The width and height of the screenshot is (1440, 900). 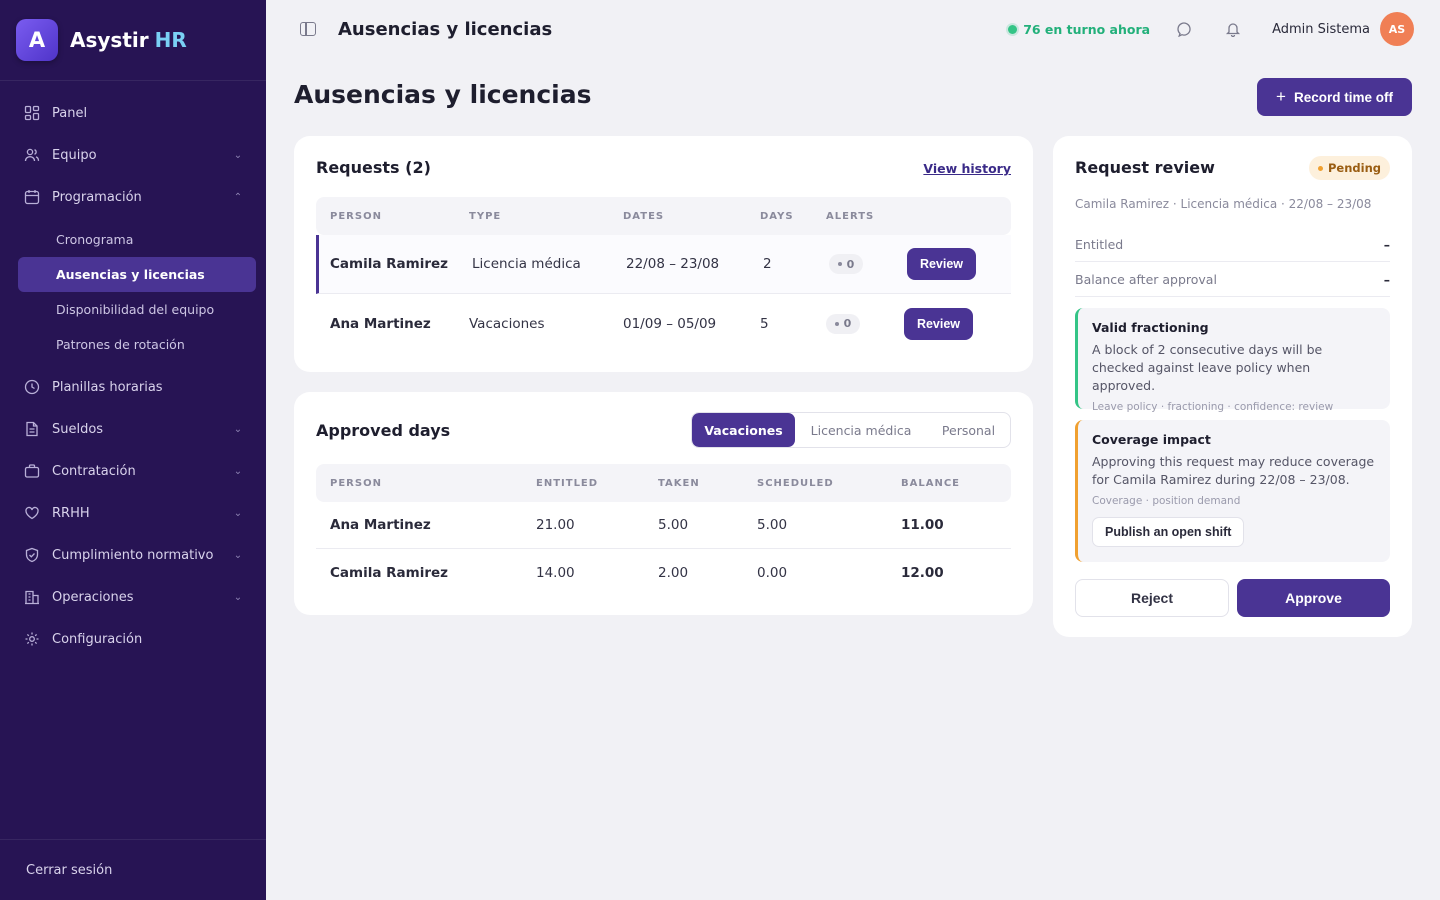 What do you see at coordinates (1151, 439) in the screenshot?
I see `note-title: Coverage impact` at bounding box center [1151, 439].